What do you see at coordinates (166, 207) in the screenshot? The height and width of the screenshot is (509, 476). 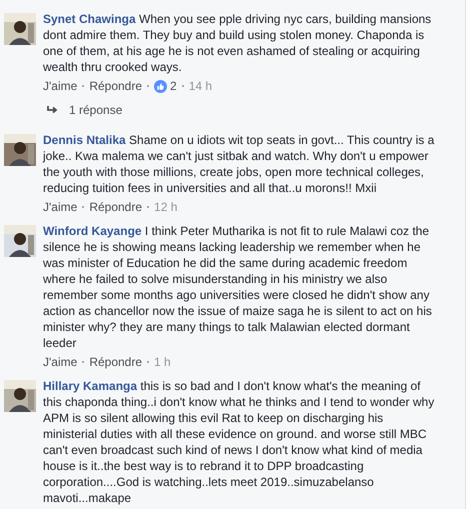 I see `comment-time: 12 h` at bounding box center [166, 207].